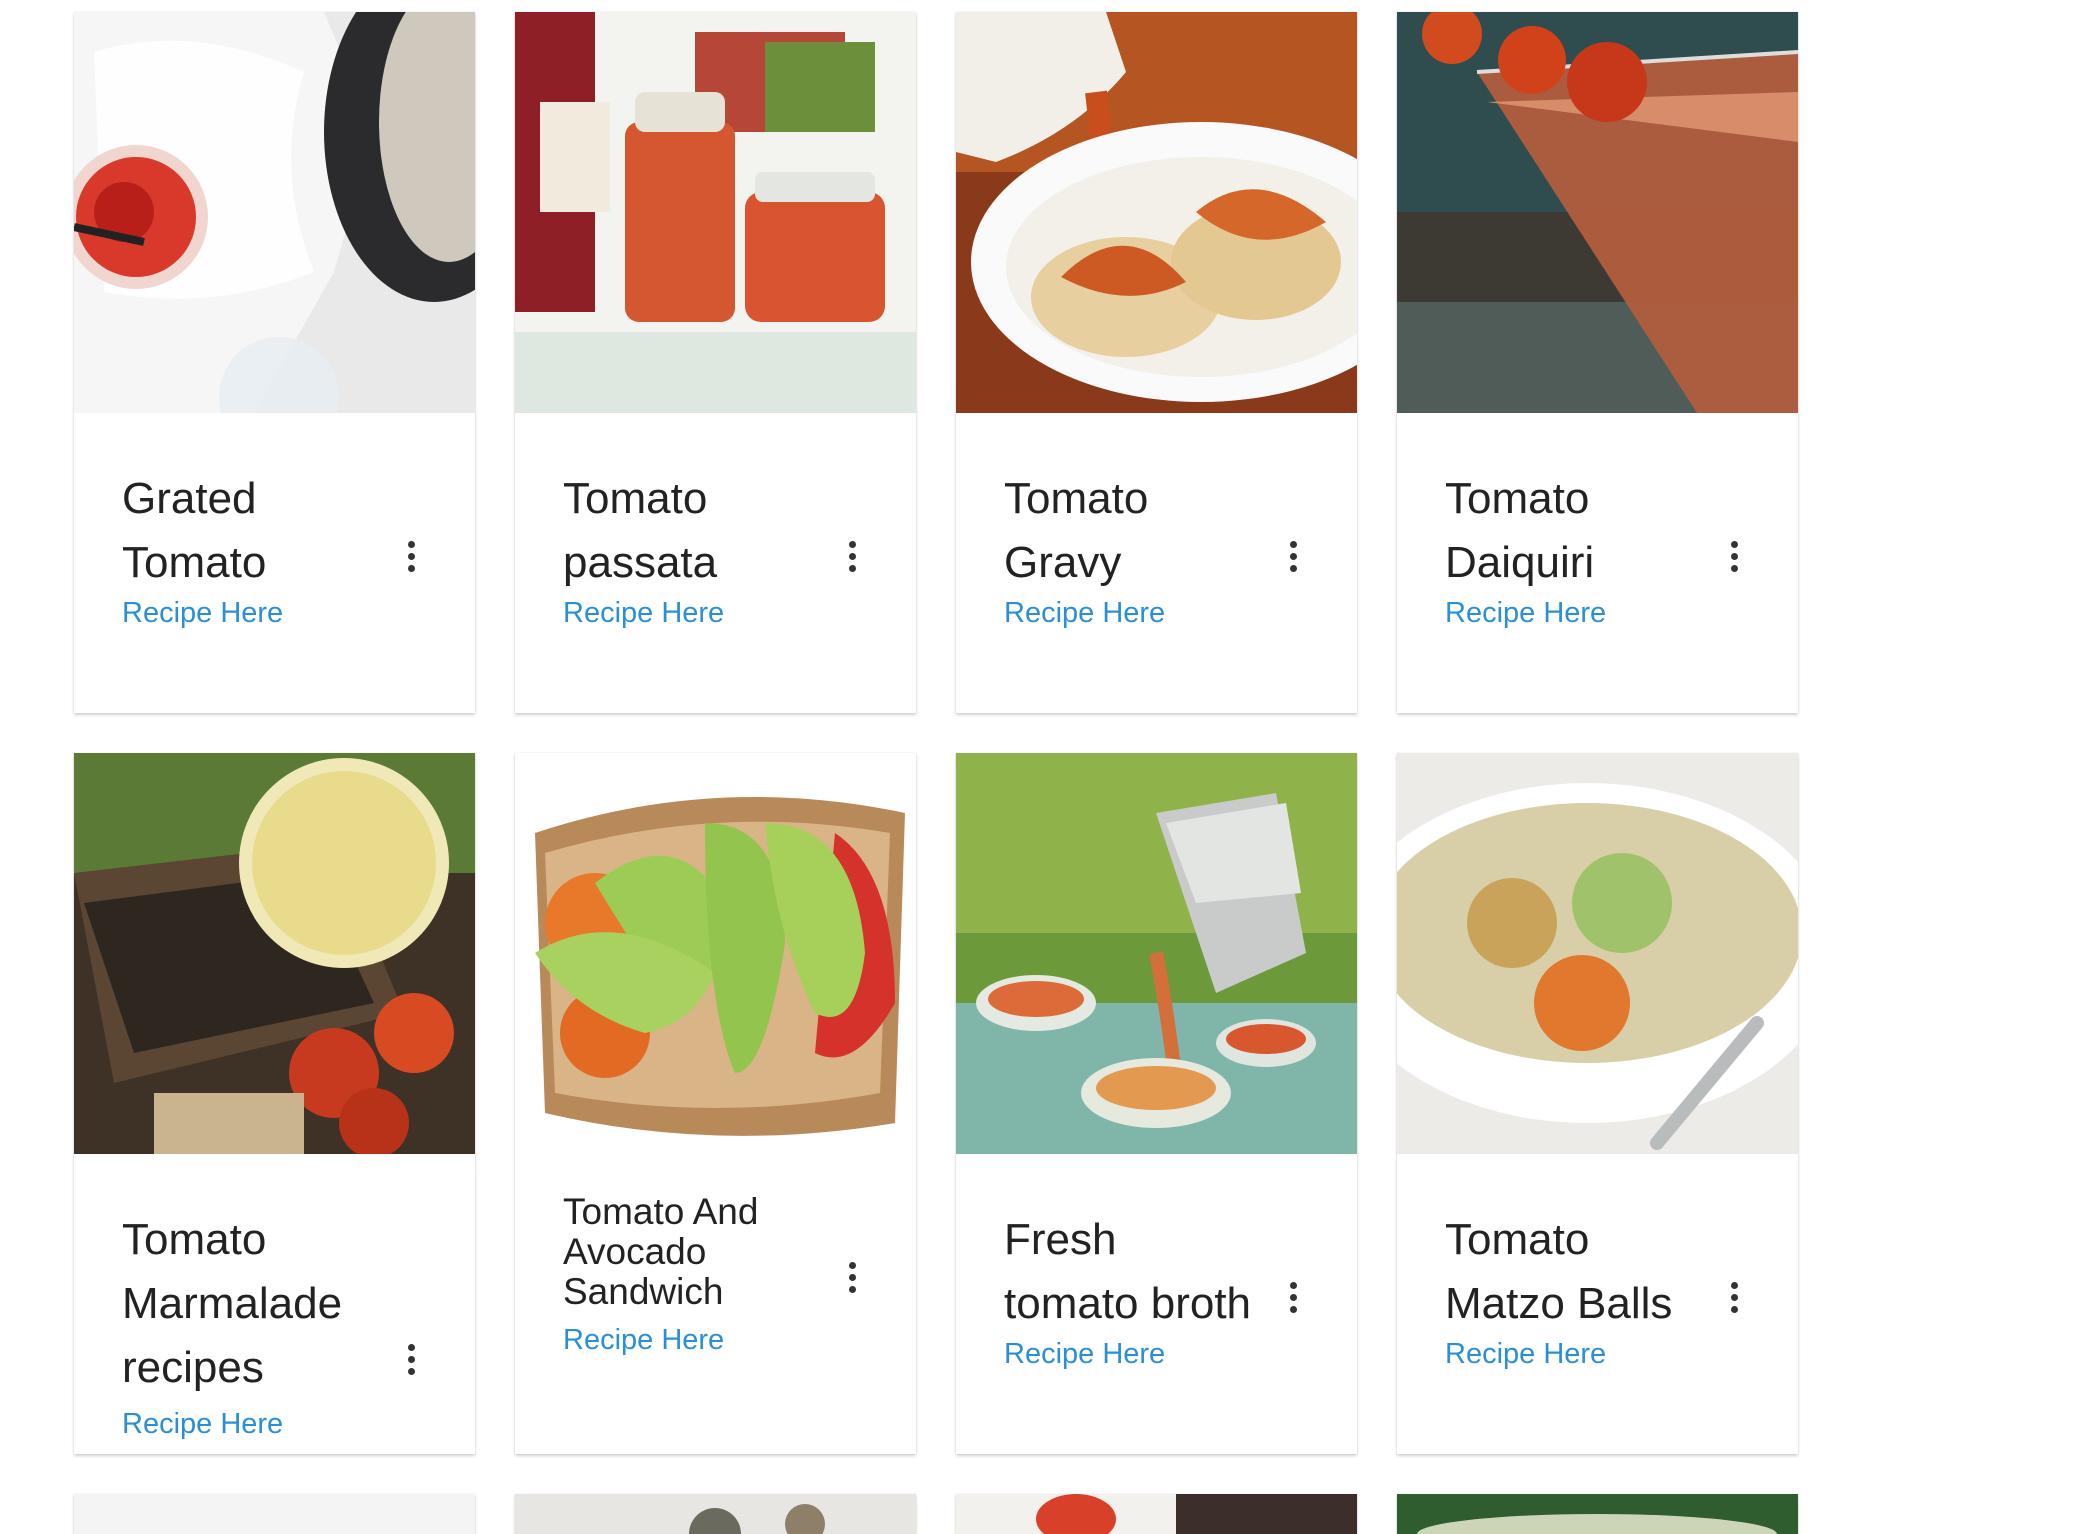 The width and height of the screenshot is (2084, 1534). Describe the element at coordinates (661, 1251) in the screenshot. I see `recipe-title: Tomato And Avocado Sandwich` at that location.